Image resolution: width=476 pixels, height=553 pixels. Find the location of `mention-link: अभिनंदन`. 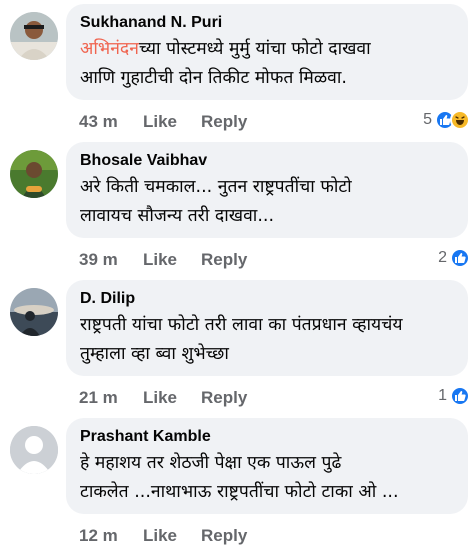

mention-link: अभिनंदन is located at coordinates (109, 49).